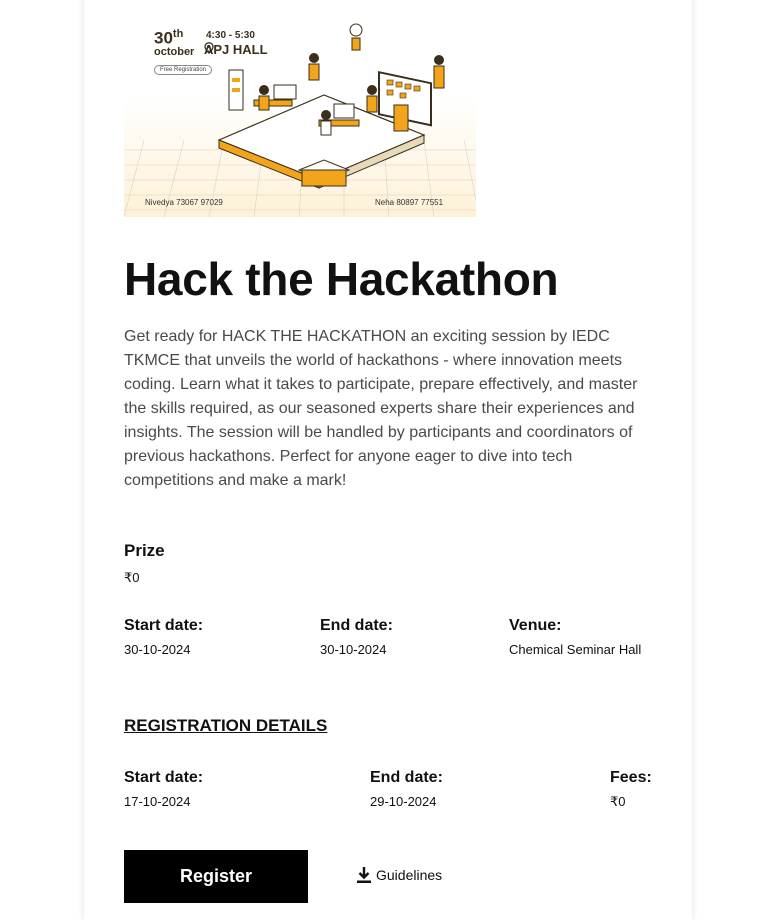 Image resolution: width=772 pixels, height=920 pixels. I want to click on location-pin-icon, so click(209, 48).